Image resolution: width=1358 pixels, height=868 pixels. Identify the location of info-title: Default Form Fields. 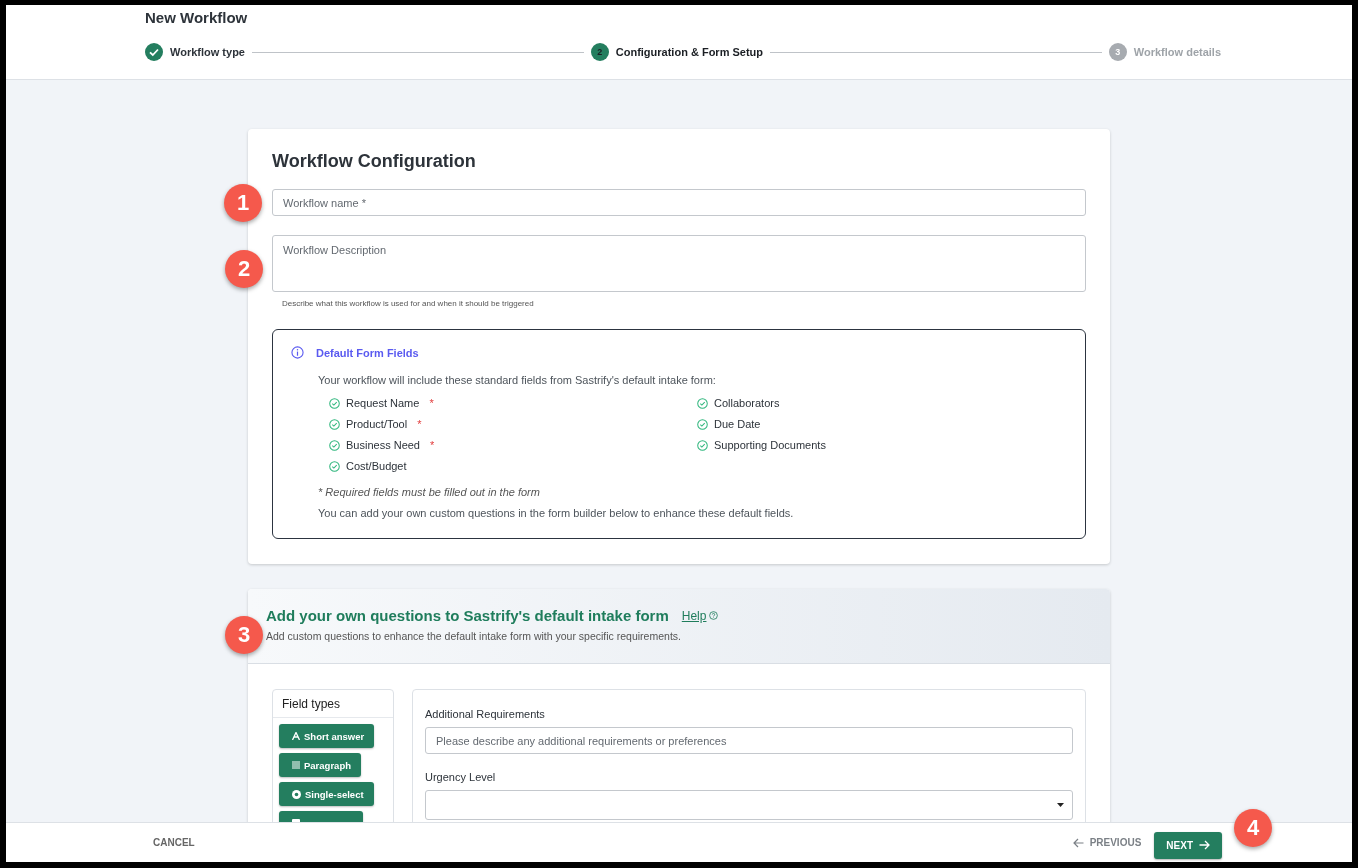
(367, 352).